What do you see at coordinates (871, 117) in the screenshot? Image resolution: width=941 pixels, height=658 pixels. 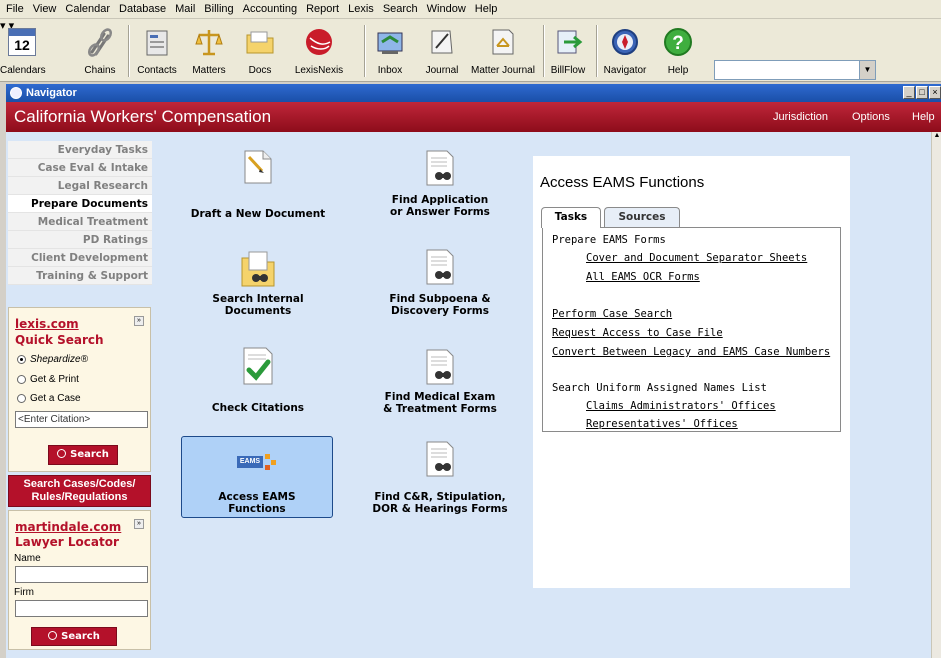 I see `options-link: Options` at bounding box center [871, 117].